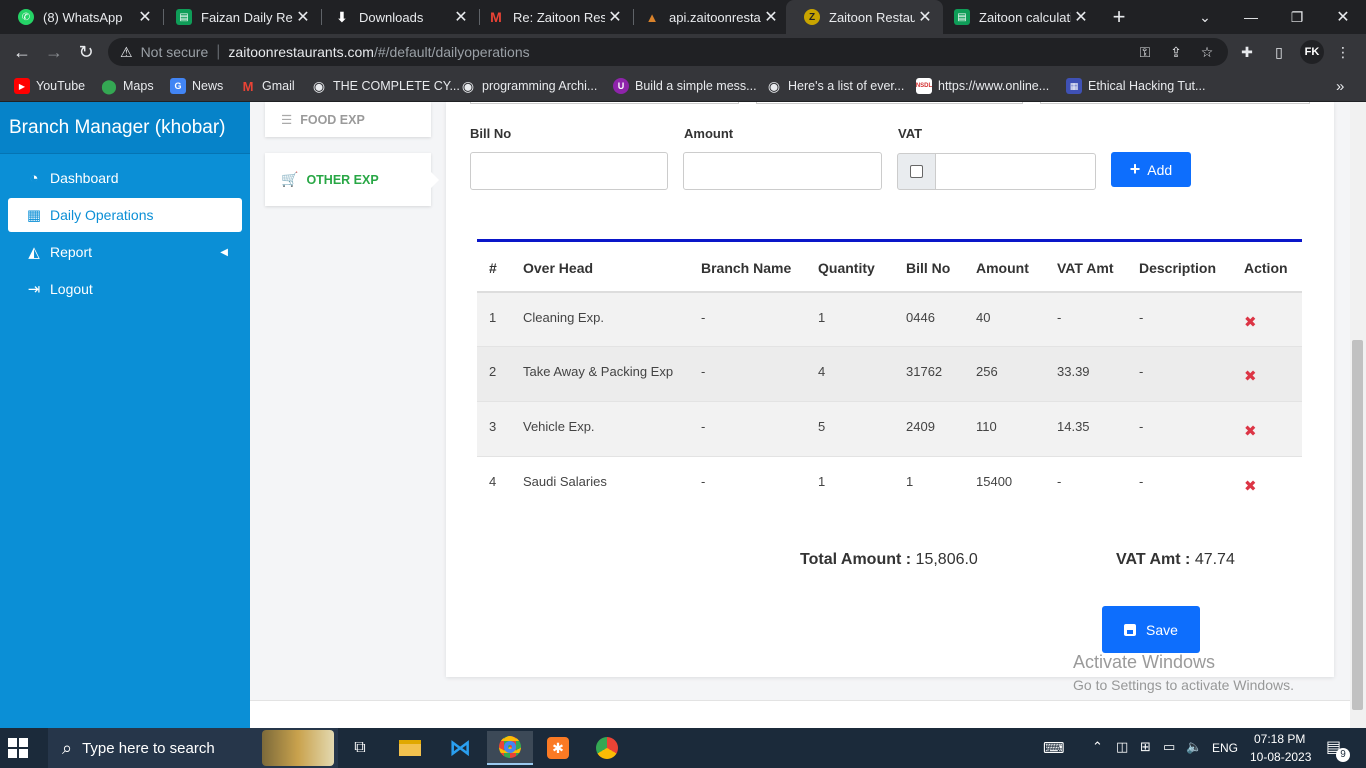  I want to click on bookmark-news: G News, so click(196, 86).